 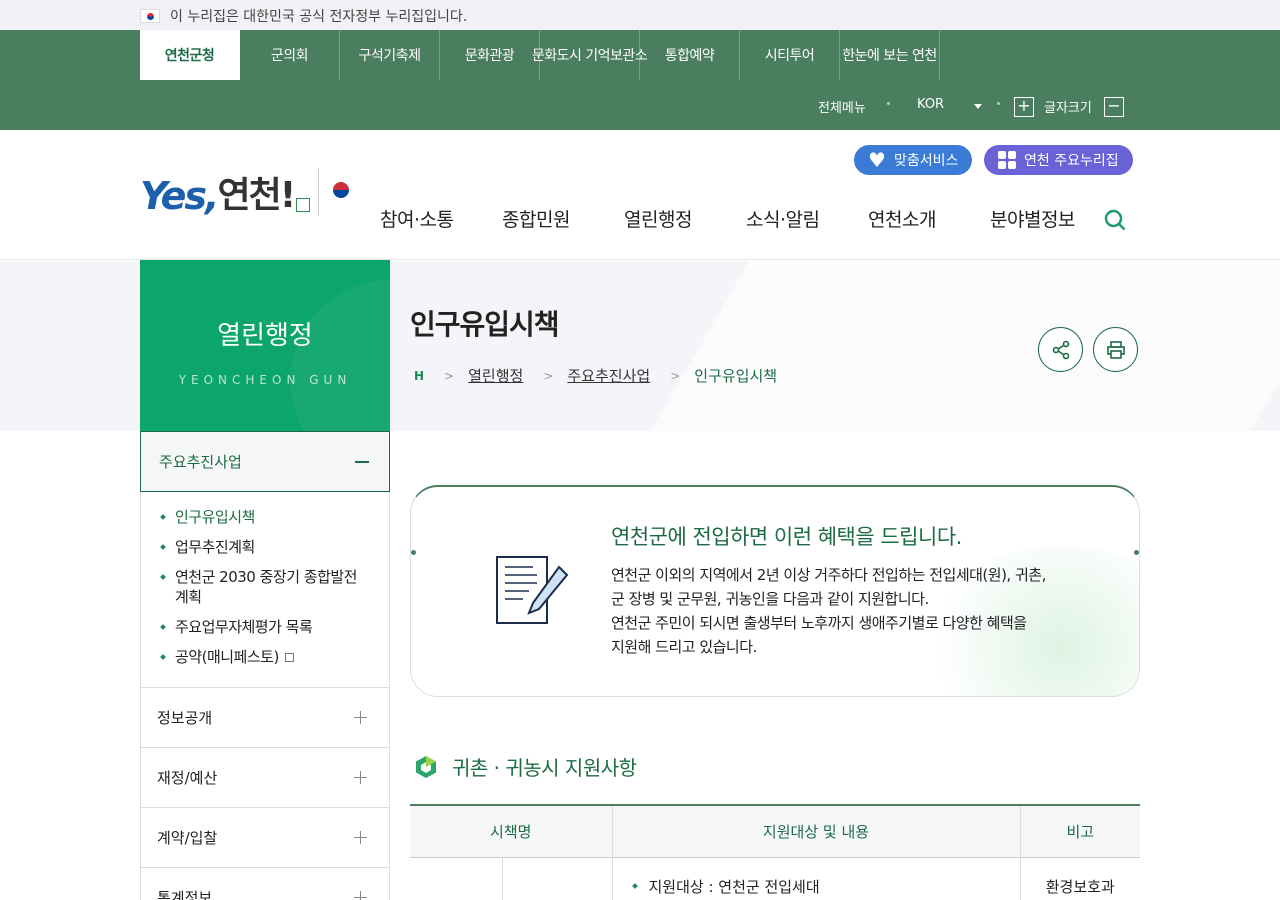 What do you see at coordinates (290, 55) in the screenshot?
I see `site-link-council: 군의회` at bounding box center [290, 55].